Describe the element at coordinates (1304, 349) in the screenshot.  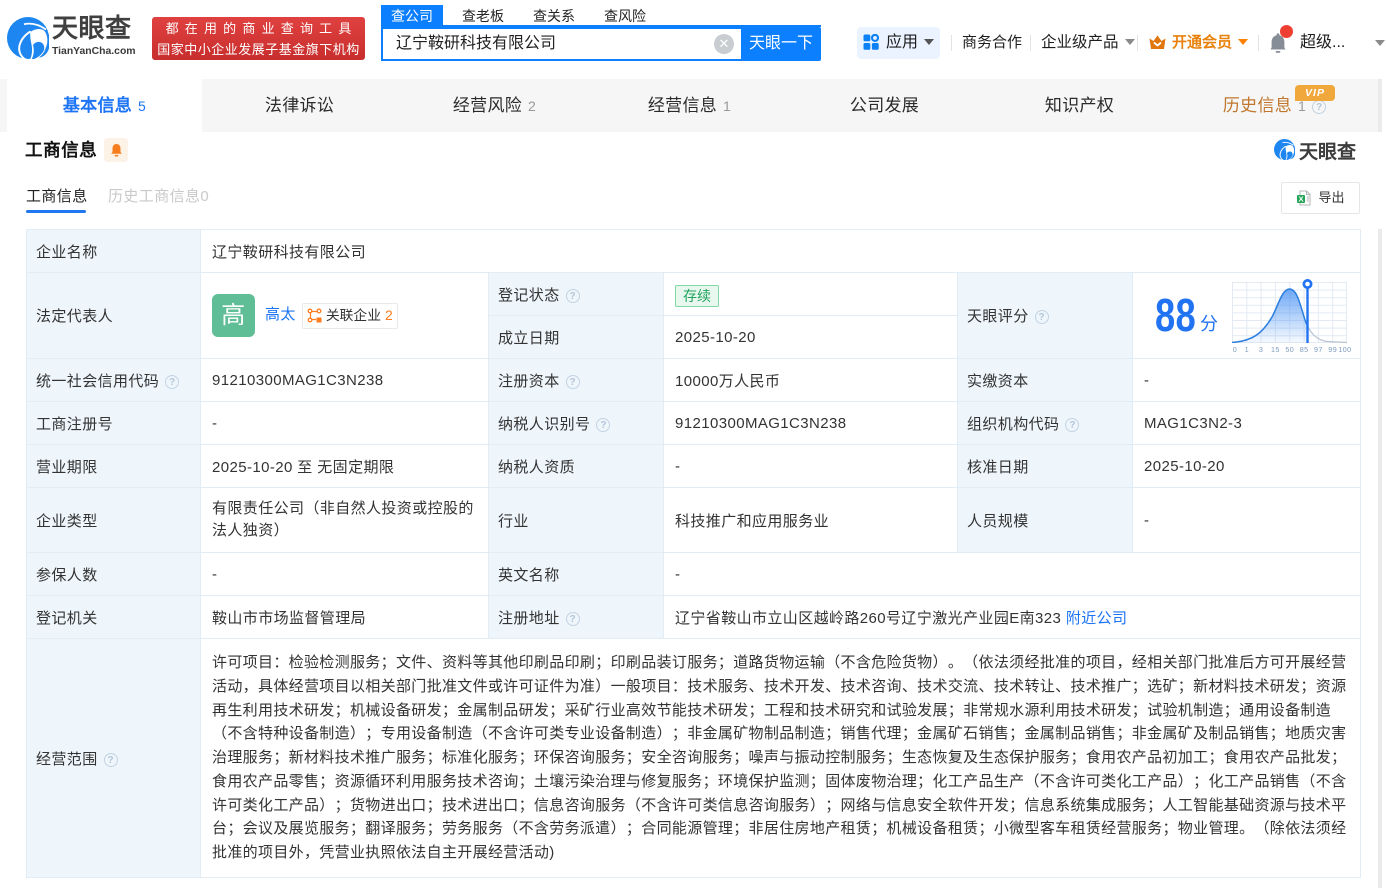
I see `svg-text: 85` at that location.